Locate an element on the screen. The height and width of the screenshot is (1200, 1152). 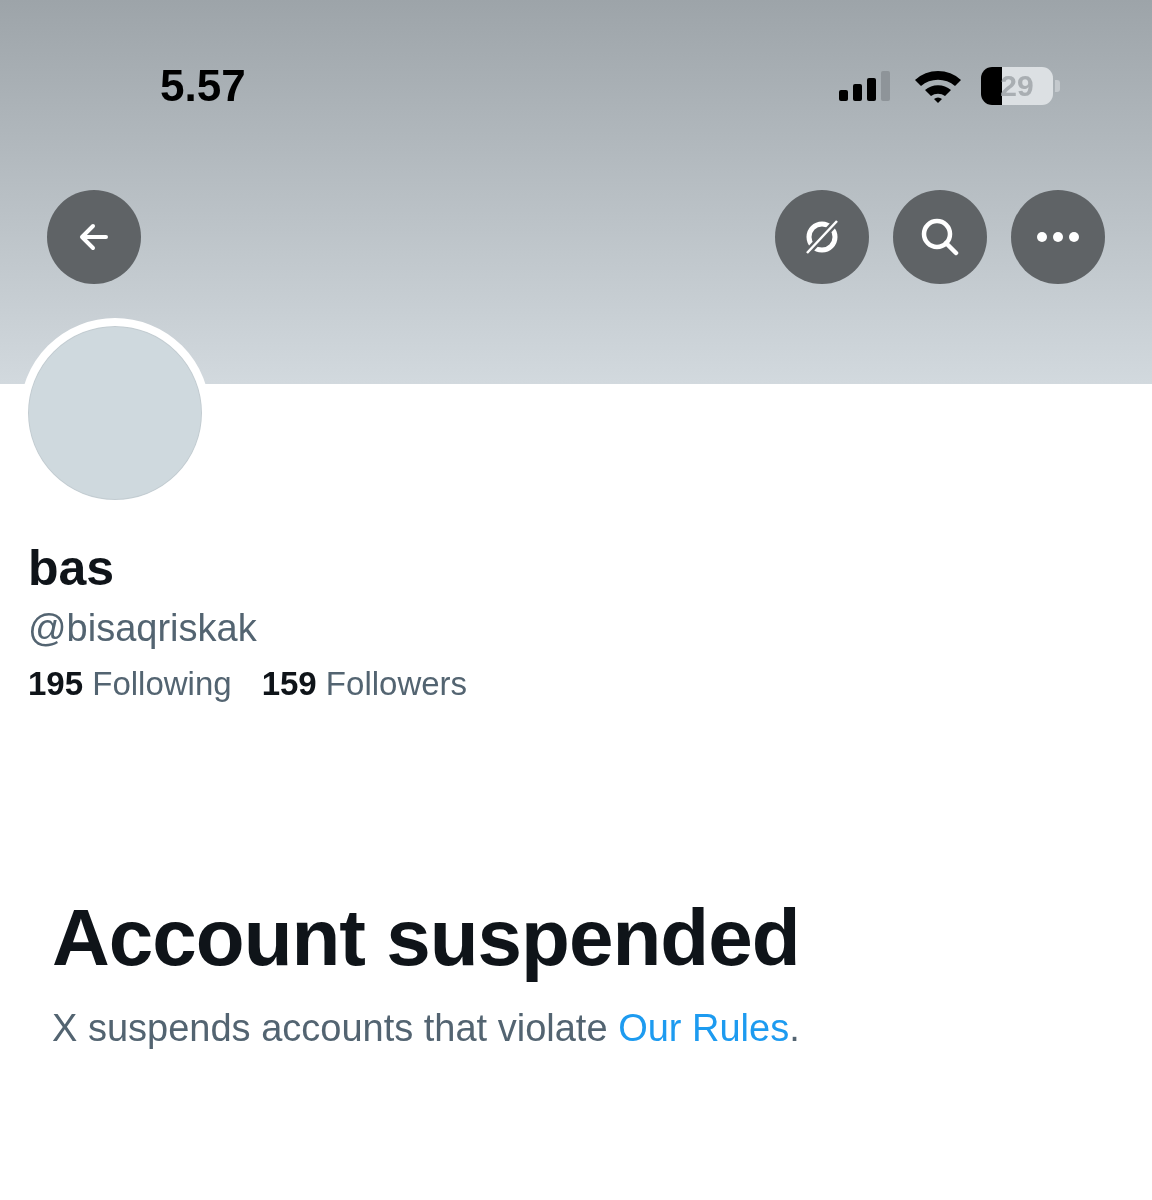
follow-count-link: 195 Following is located at coordinates (130, 684).